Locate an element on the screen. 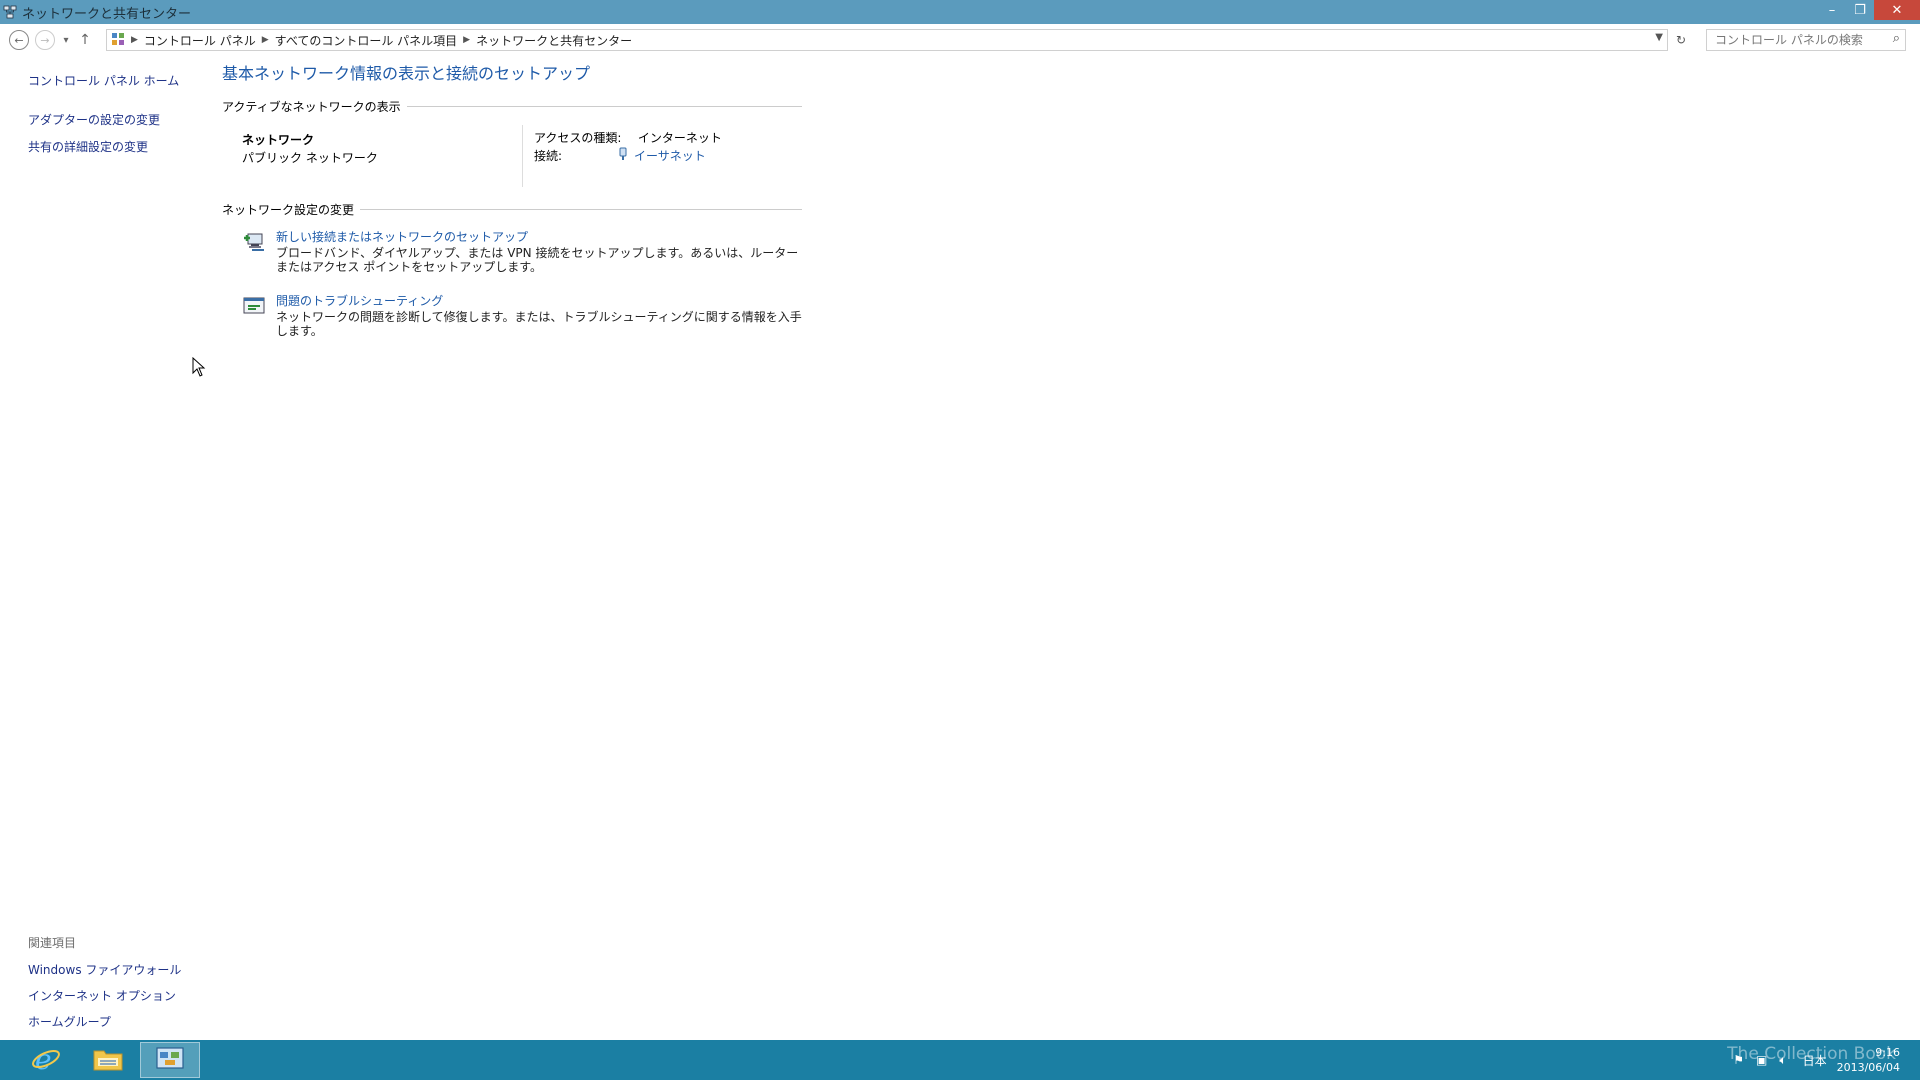 The image size is (1920, 1080). network-center-icon is located at coordinates (10, 12).